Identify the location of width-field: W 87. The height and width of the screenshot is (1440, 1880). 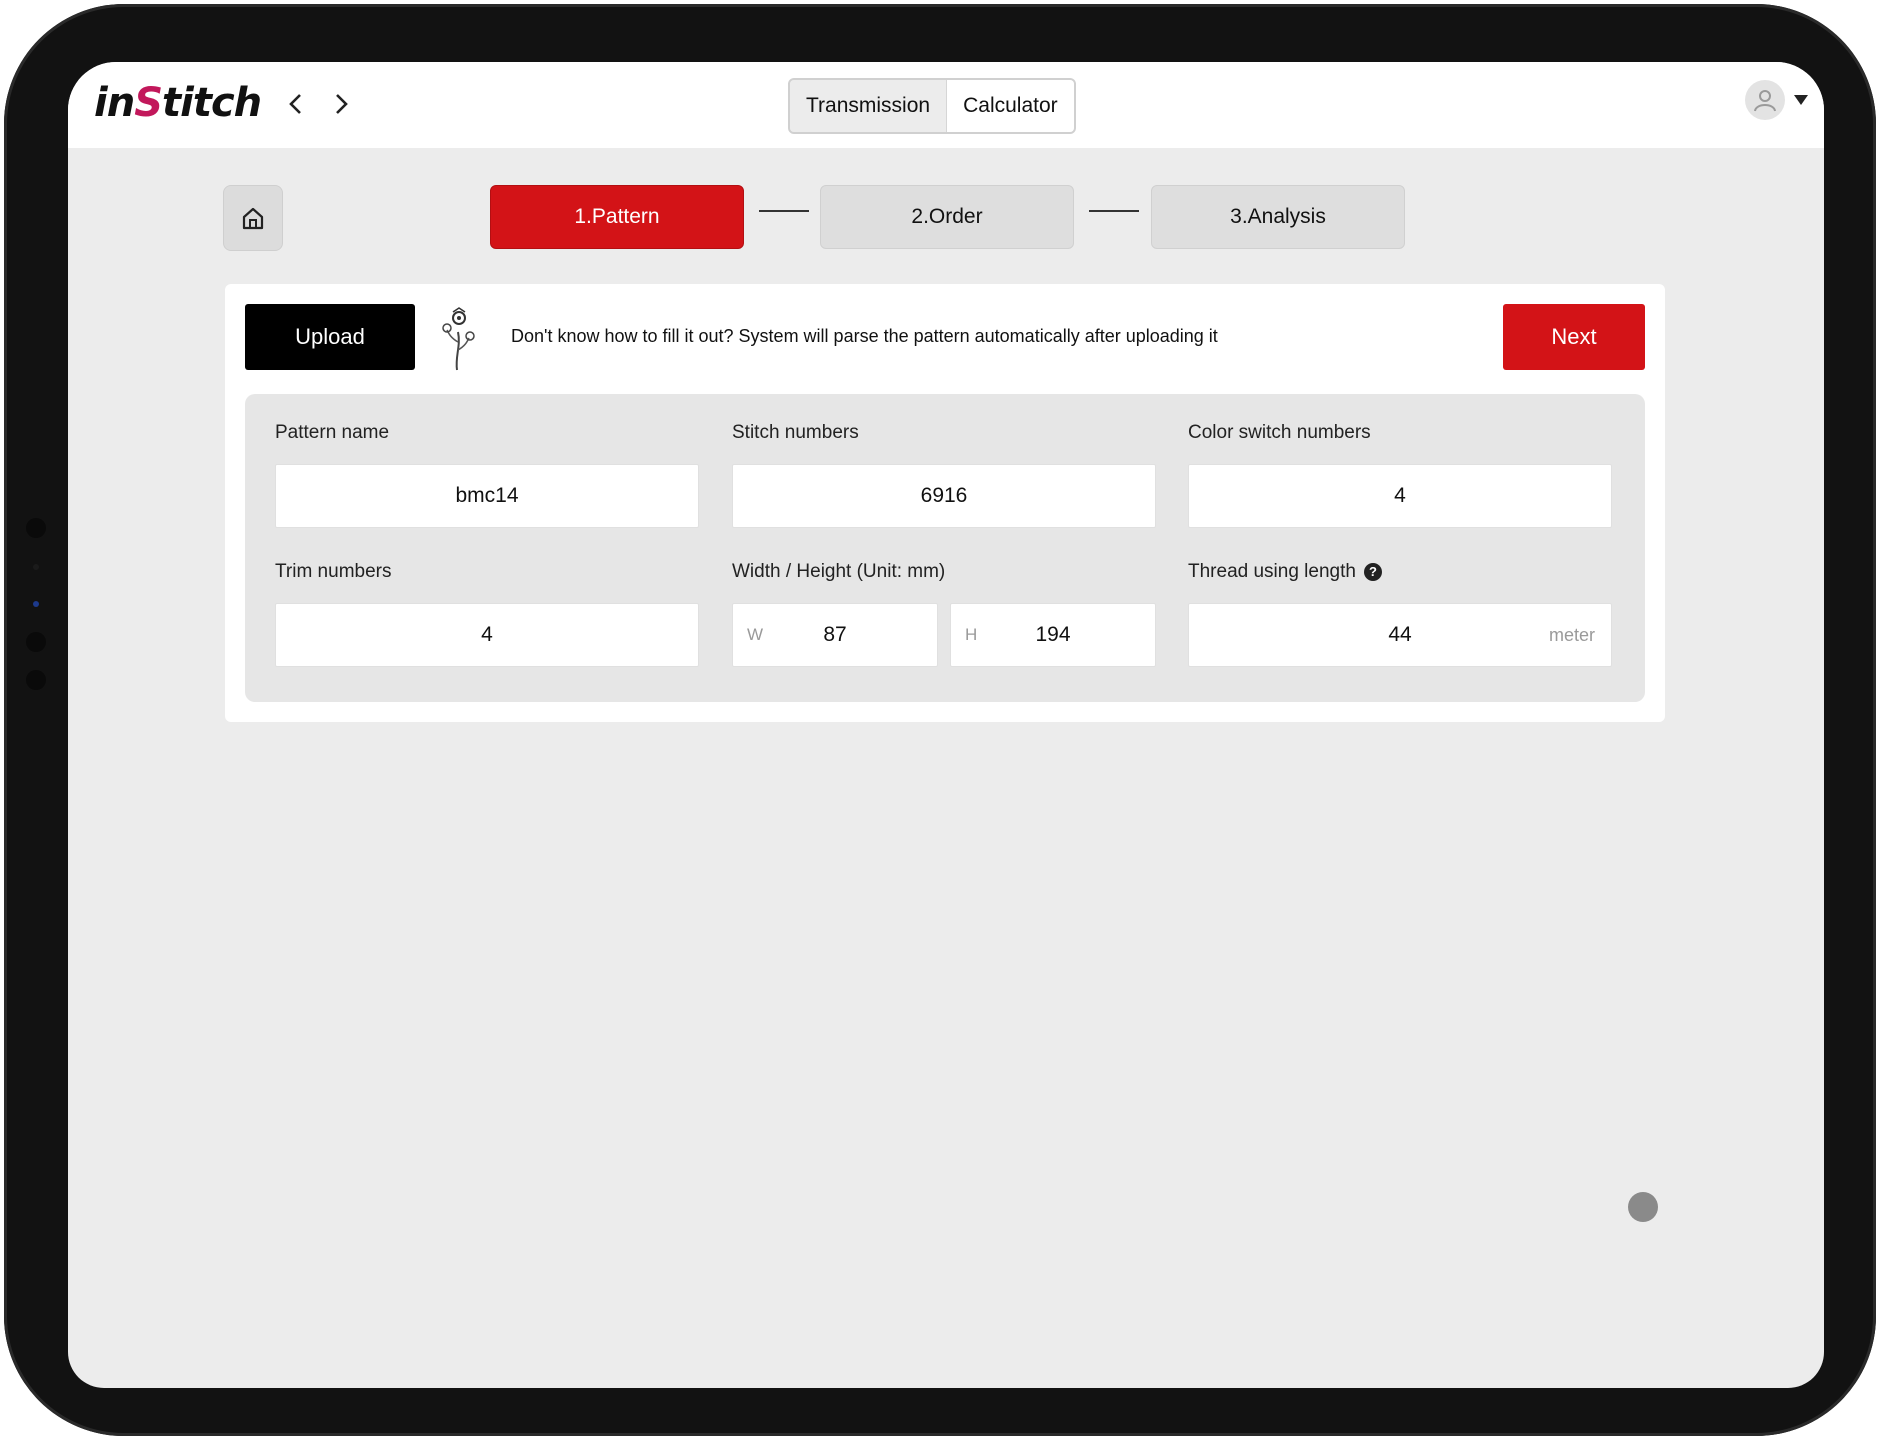
(835, 635).